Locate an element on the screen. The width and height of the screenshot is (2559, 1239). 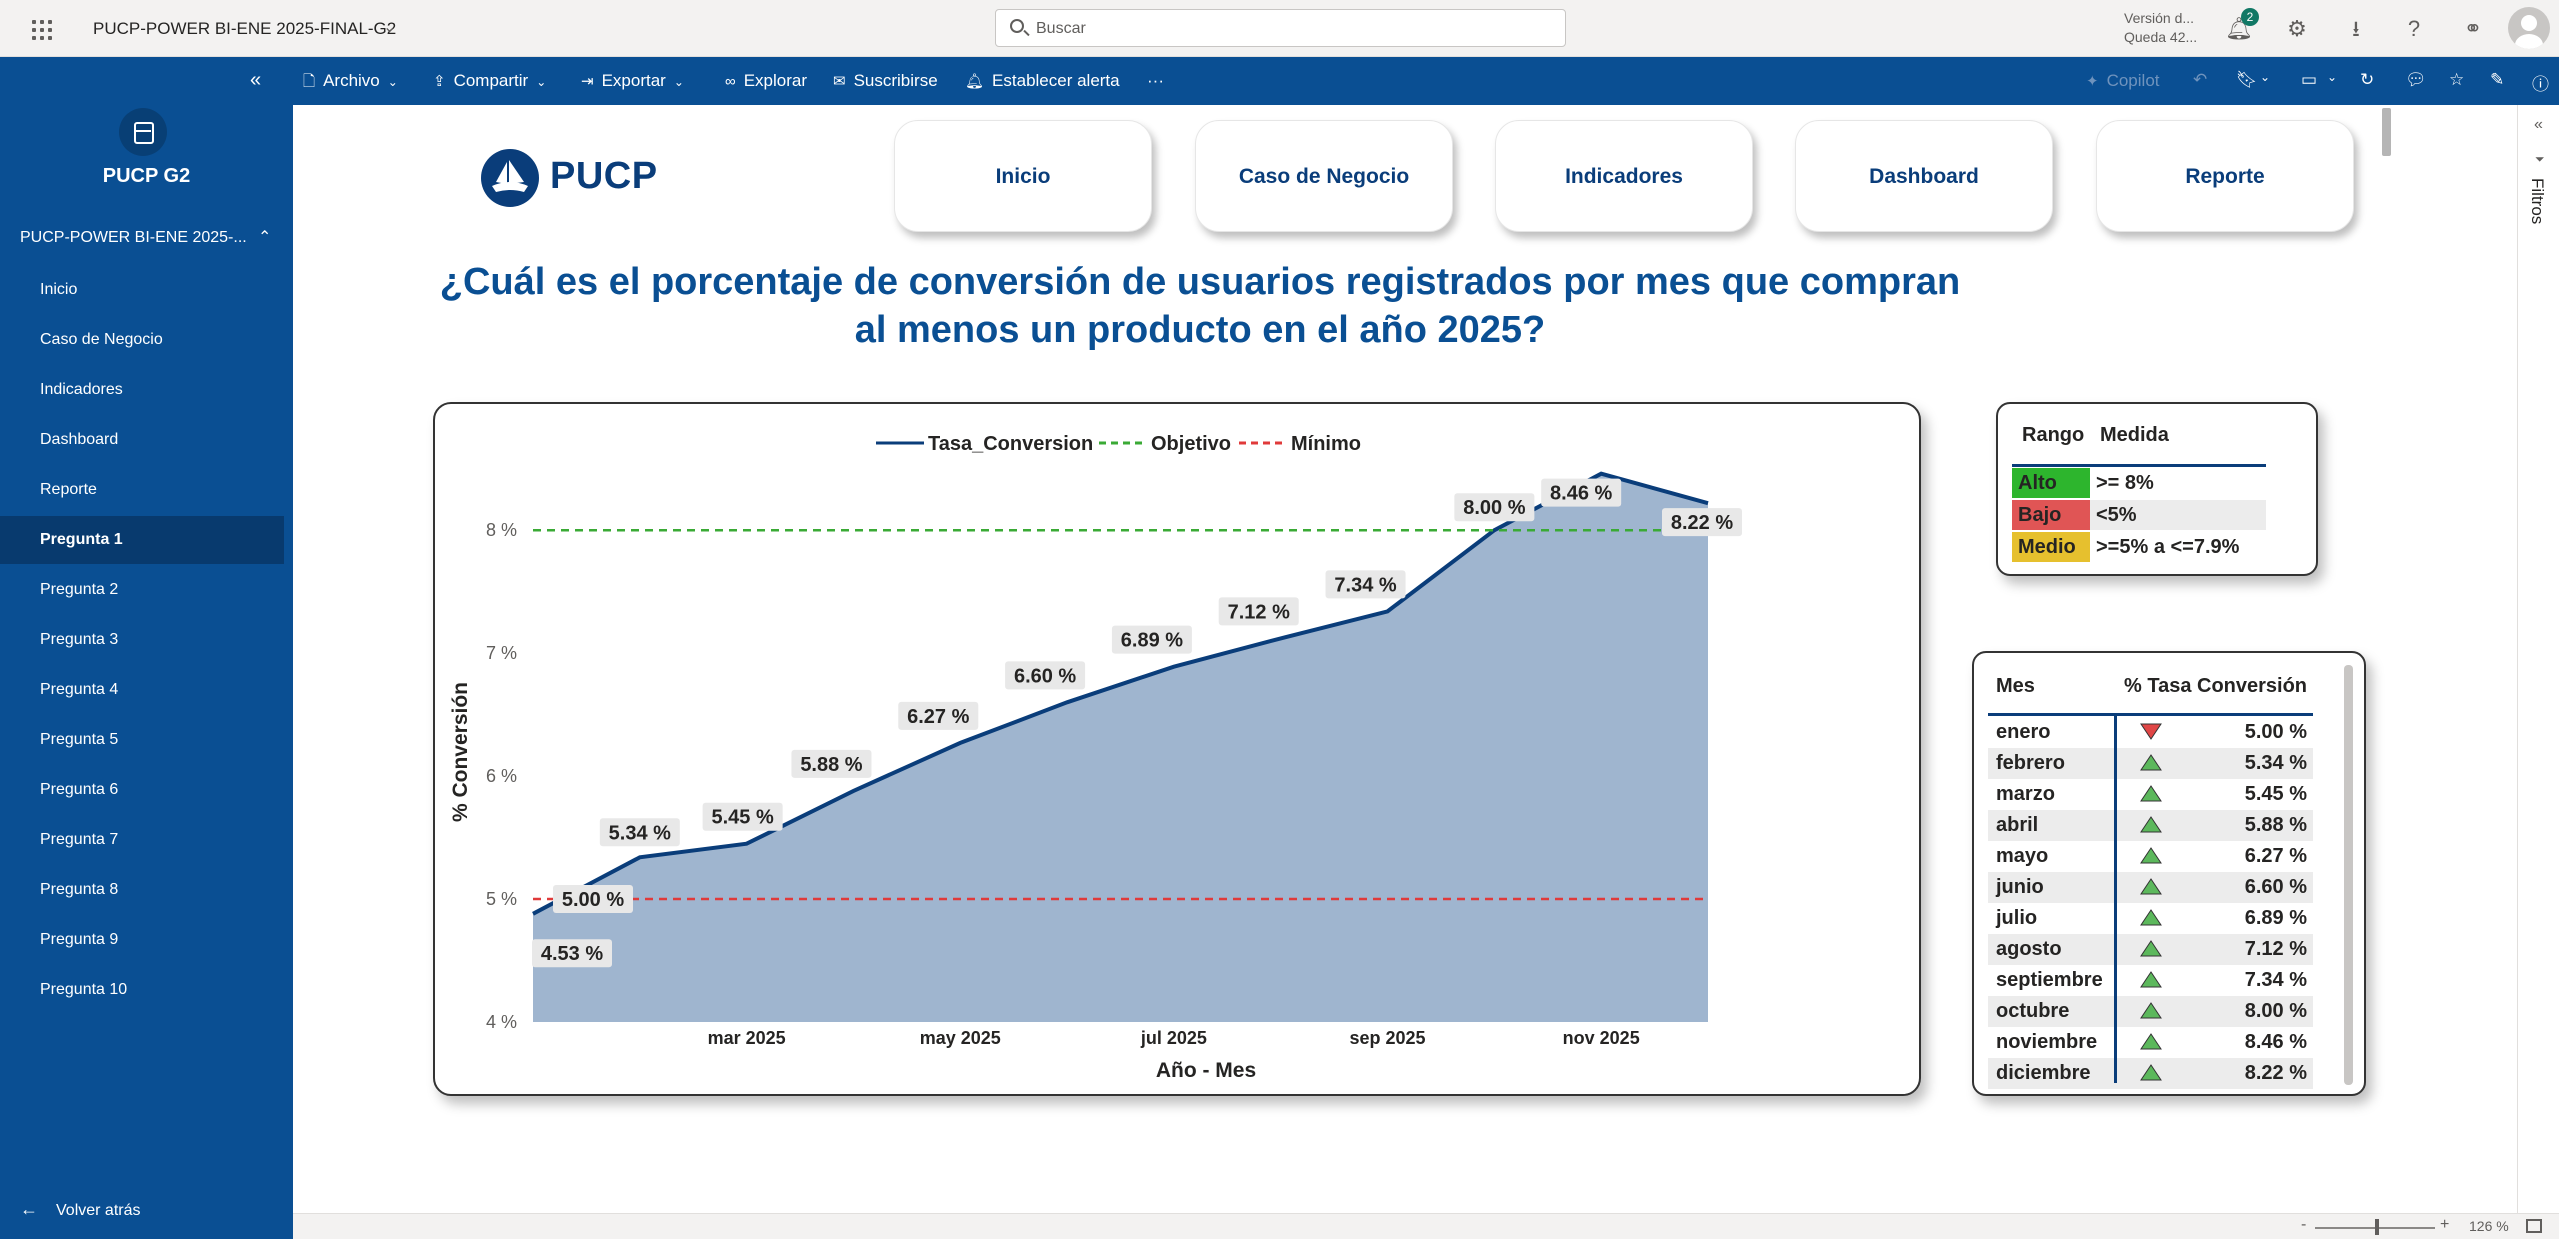
nav-item: Pregunta 9 is located at coordinates (142, 940).